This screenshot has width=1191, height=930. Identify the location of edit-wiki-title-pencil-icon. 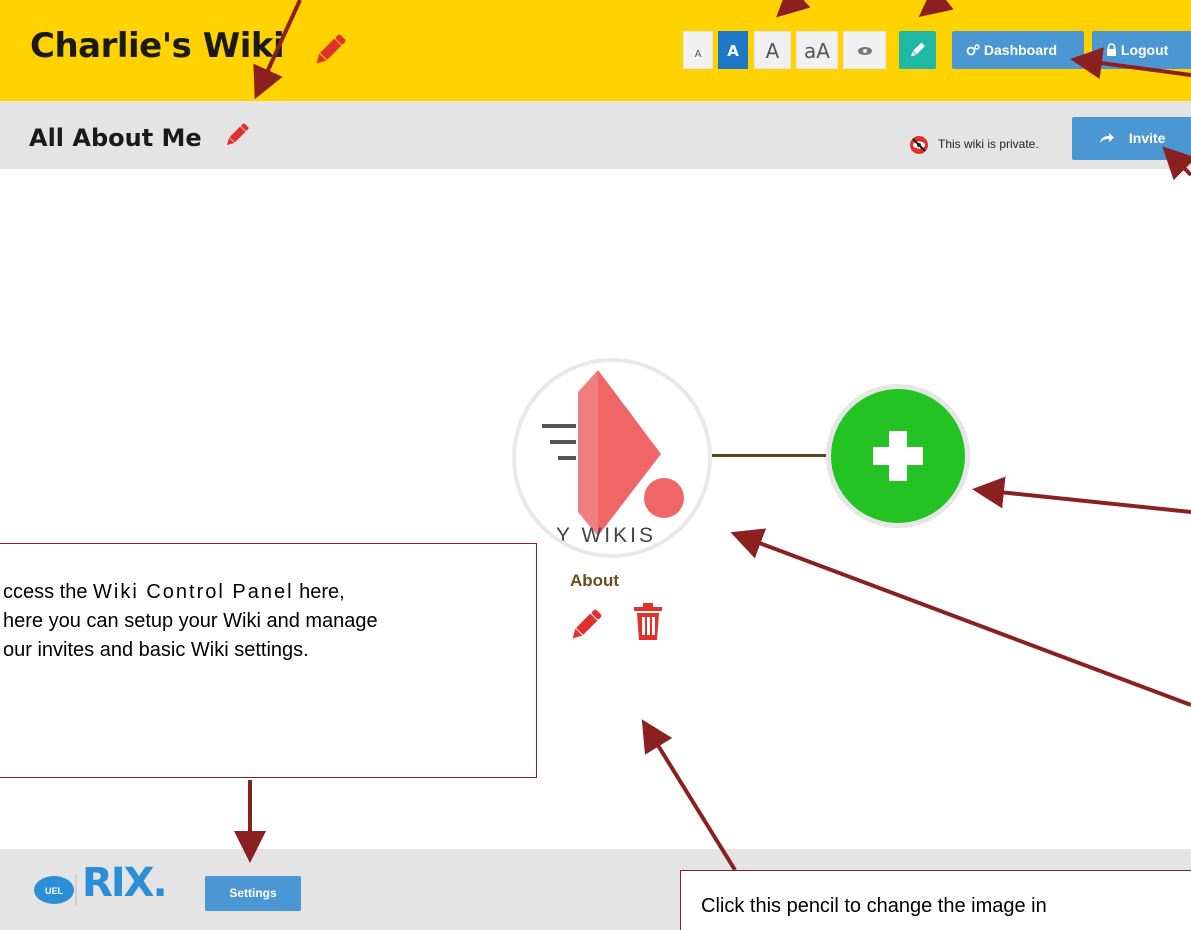
(330, 52).